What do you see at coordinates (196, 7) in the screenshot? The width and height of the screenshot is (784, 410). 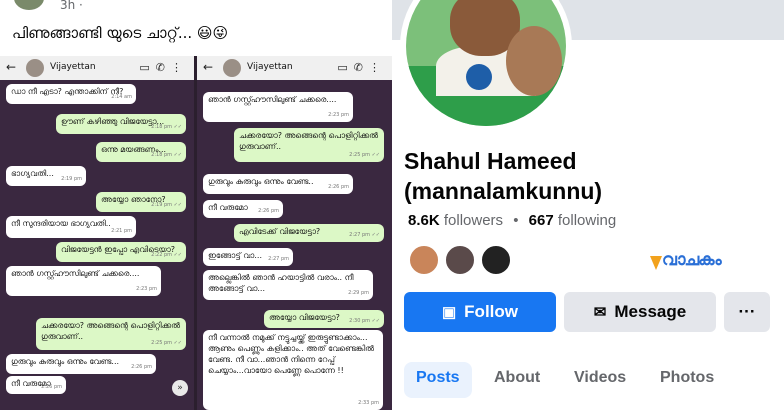 I see `post-header: 3h ·` at bounding box center [196, 7].